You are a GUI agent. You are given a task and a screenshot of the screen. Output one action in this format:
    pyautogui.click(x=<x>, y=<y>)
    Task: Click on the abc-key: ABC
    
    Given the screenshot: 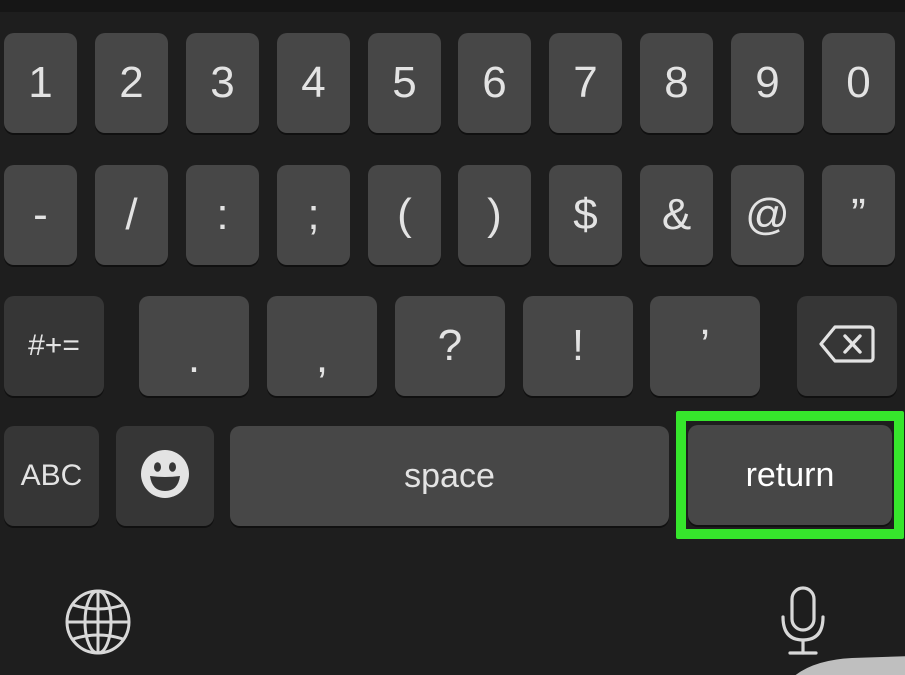 What is the action you would take?
    pyautogui.click(x=51, y=476)
    